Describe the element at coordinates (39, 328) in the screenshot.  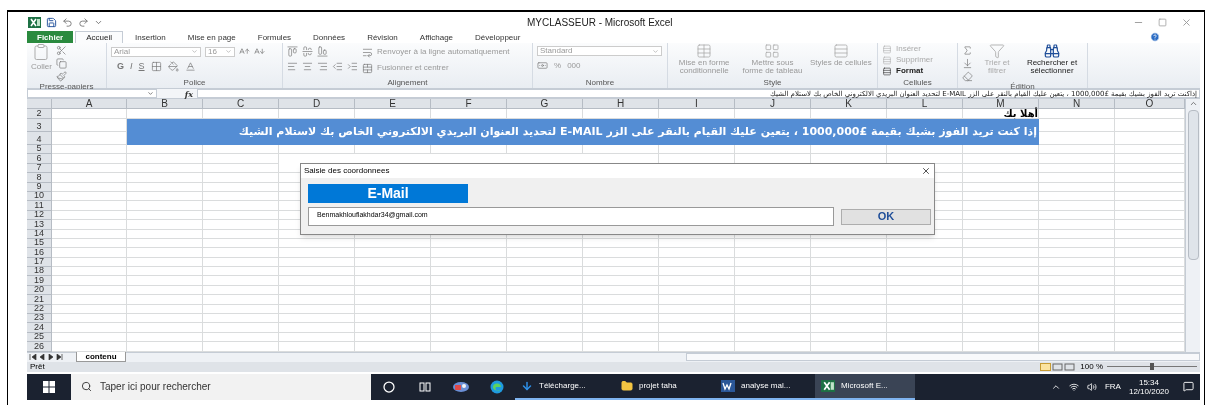
I see `row-header: 24` at that location.